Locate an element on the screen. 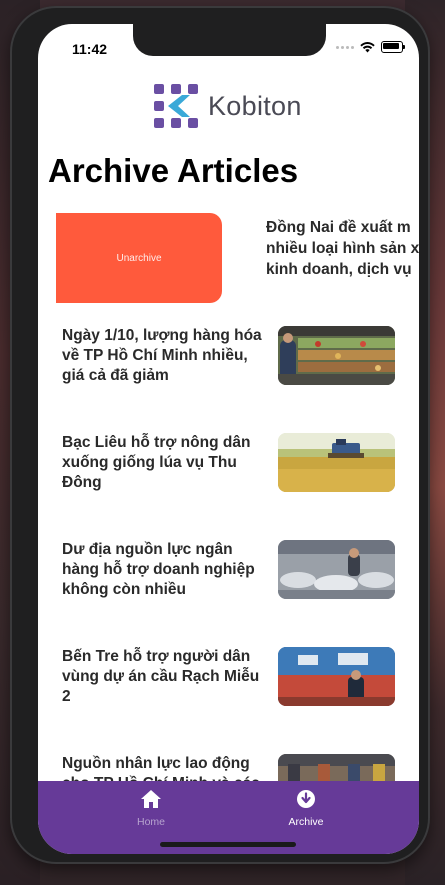  market-photo-thumbnail is located at coordinates (336, 355).